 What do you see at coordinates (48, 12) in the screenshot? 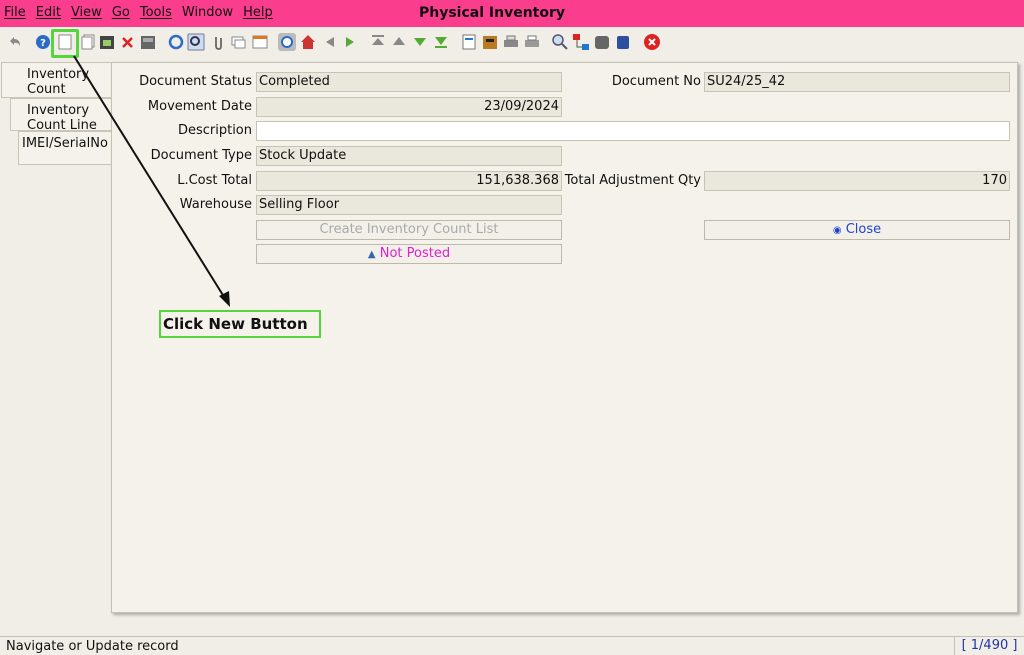
I see `menu-edit: Edit` at bounding box center [48, 12].